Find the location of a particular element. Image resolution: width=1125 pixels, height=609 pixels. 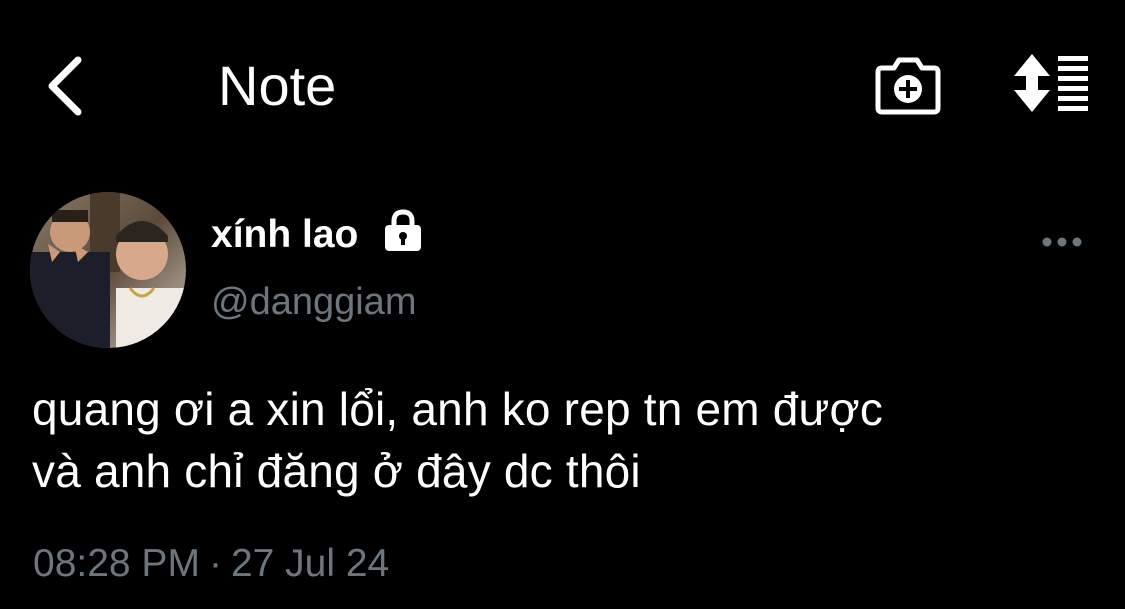

sort-button is located at coordinates (1052, 83).